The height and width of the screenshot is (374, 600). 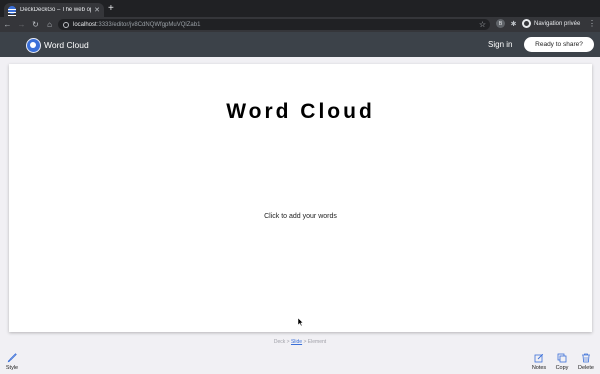 I want to click on trash-icon, so click(x=586, y=358).